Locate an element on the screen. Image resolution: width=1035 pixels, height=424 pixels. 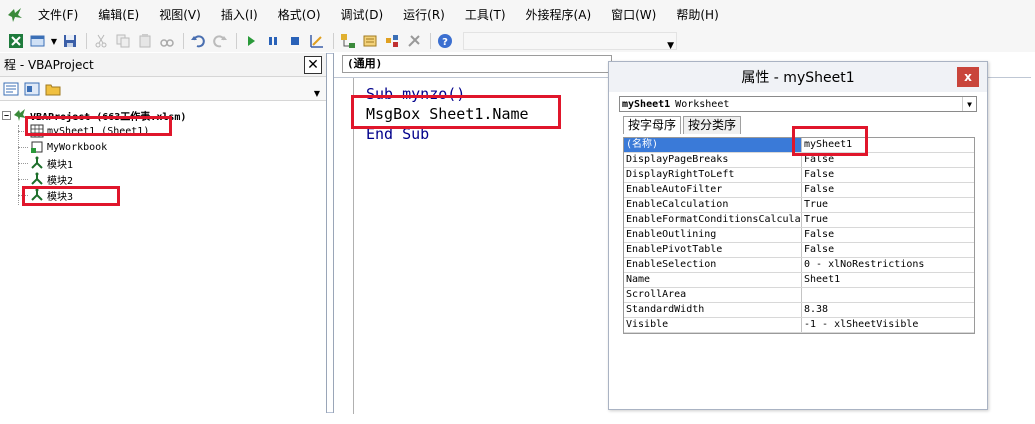
property-row: DisplayPageBreaks False is located at coordinates (799, 160).